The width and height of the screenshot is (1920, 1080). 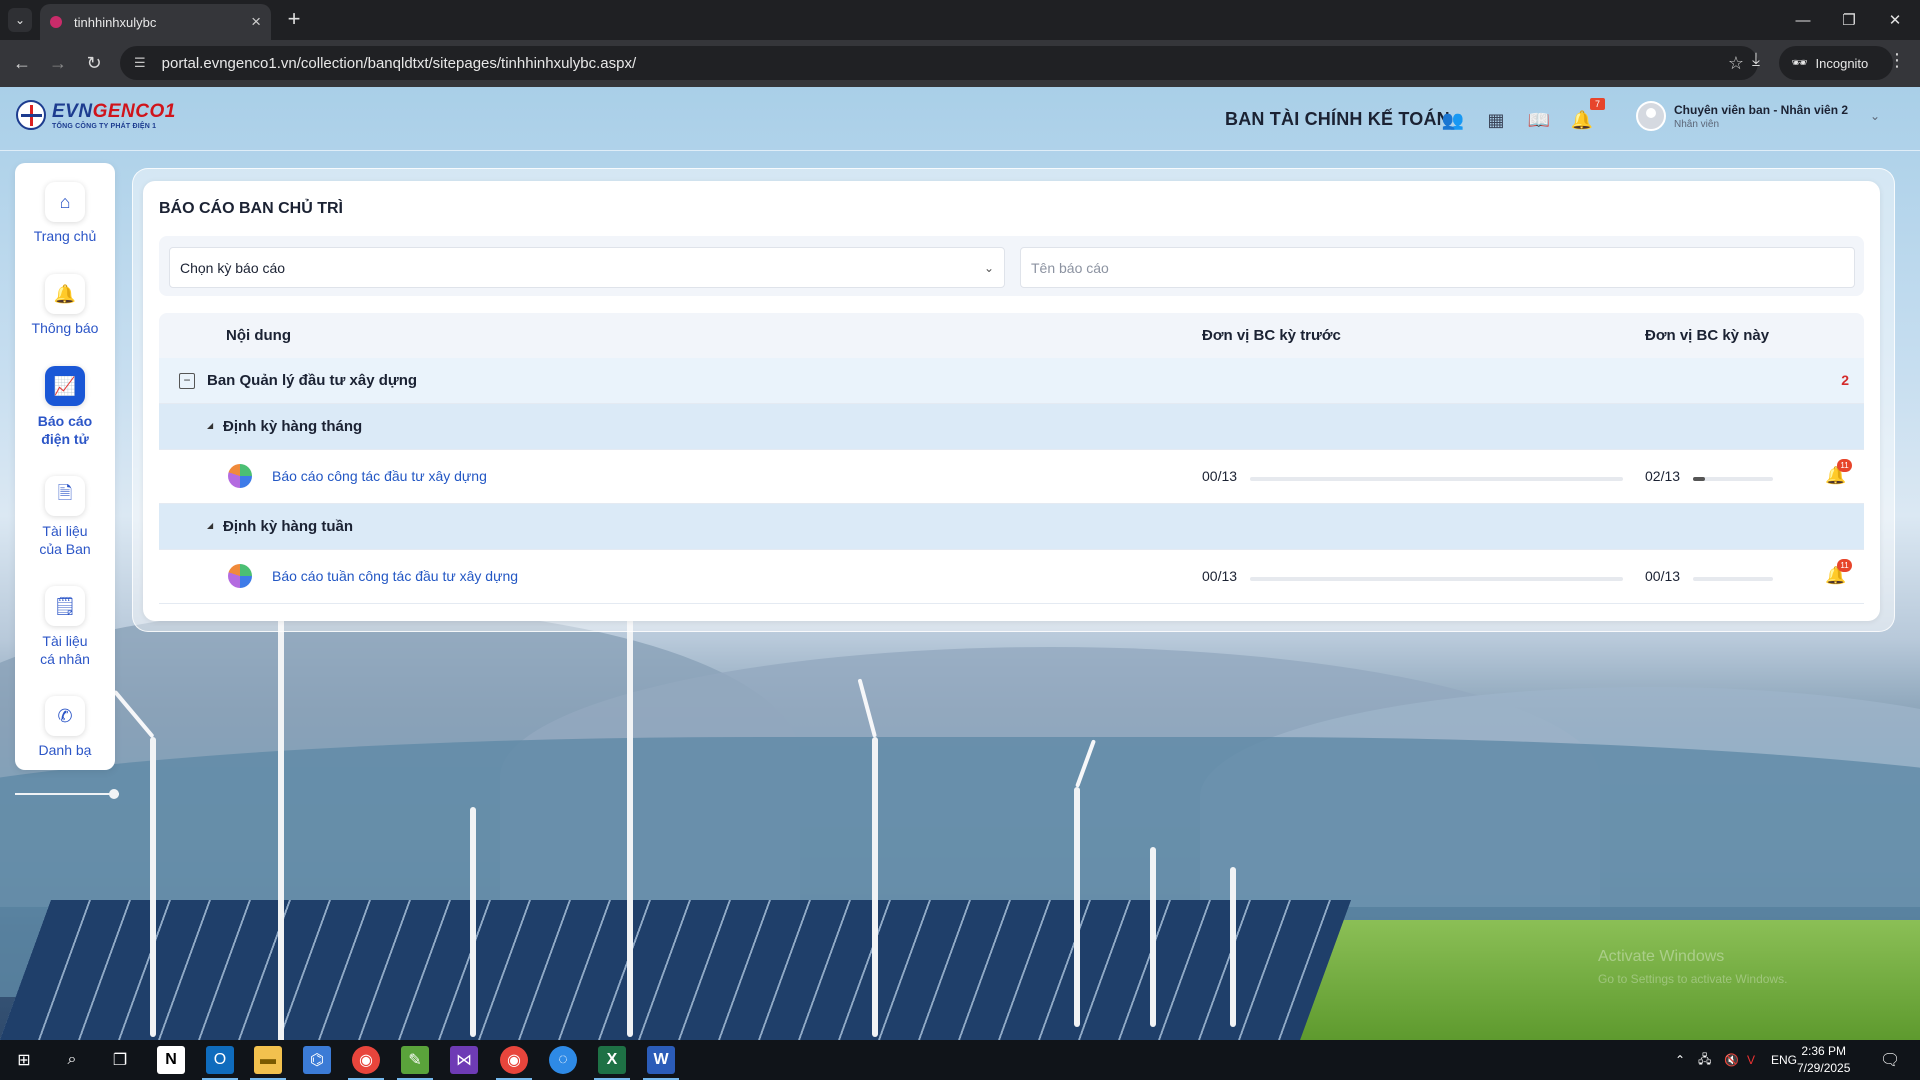 I want to click on report-link: Báo cáo tuần công tác đầu tư xây dựng, so click(x=395, y=576).